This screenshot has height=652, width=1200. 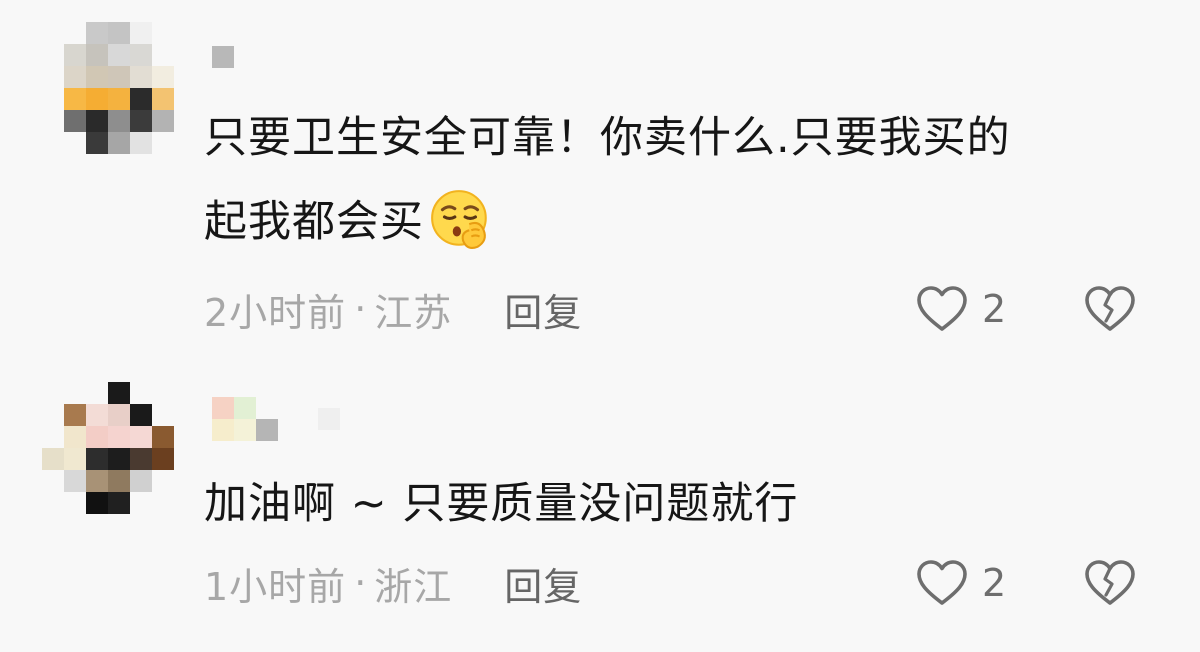 I want to click on location: 浙江, so click(x=413, y=586).